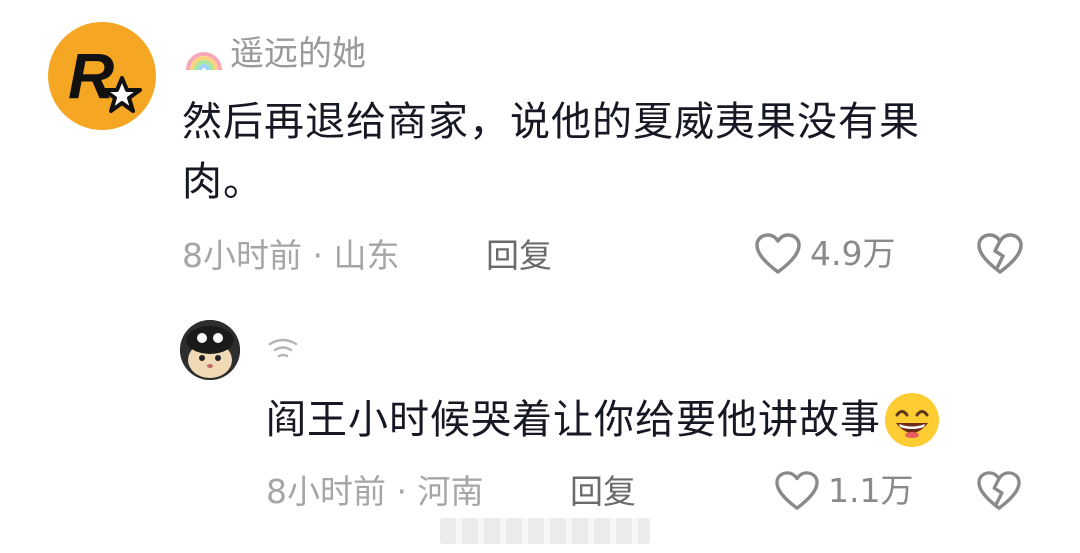 This screenshot has width=1080, height=553. What do you see at coordinates (204, 54) in the screenshot?
I see `rainbow-icon` at bounding box center [204, 54].